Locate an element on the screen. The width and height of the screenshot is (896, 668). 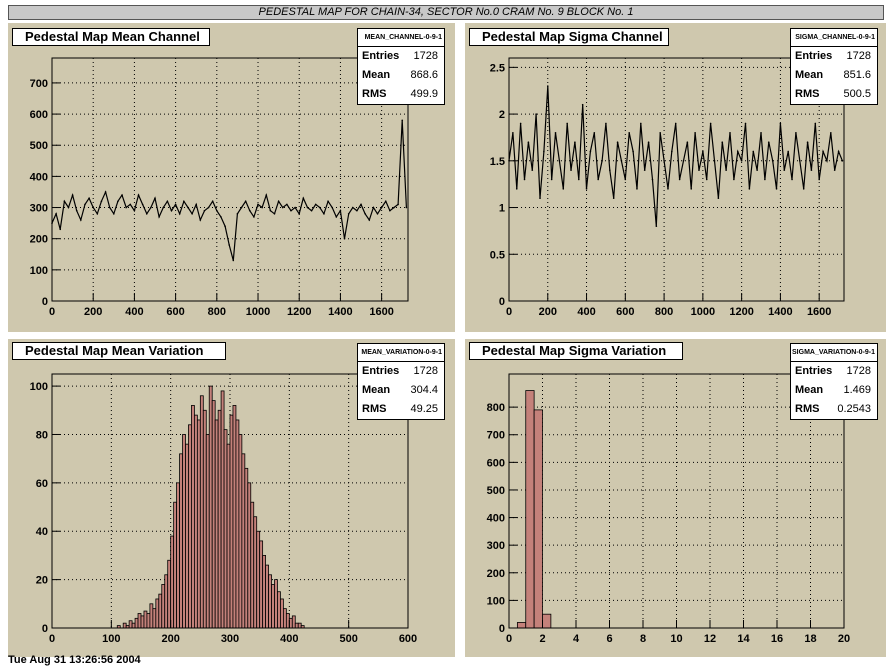
y-tick-label: 400 is located at coordinates (496, 519).